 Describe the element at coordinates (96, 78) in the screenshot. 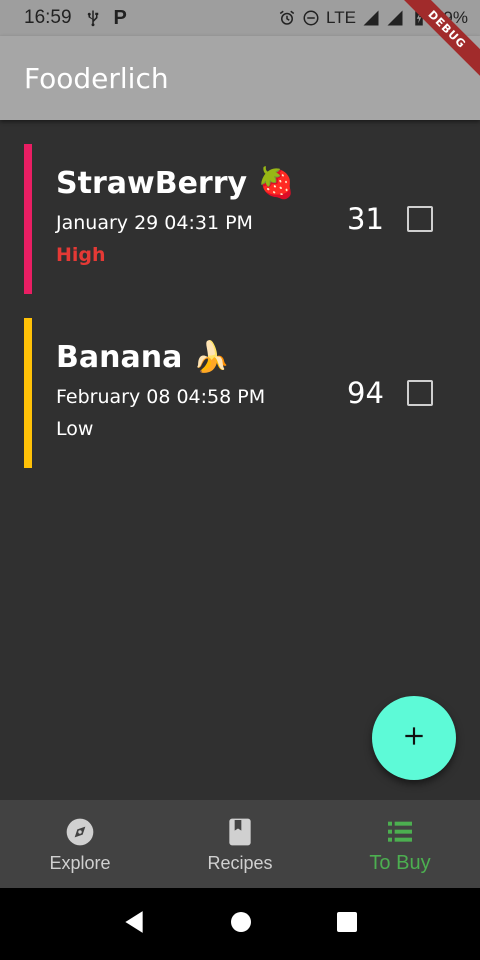

I see `app-title: Fooderlich` at that location.